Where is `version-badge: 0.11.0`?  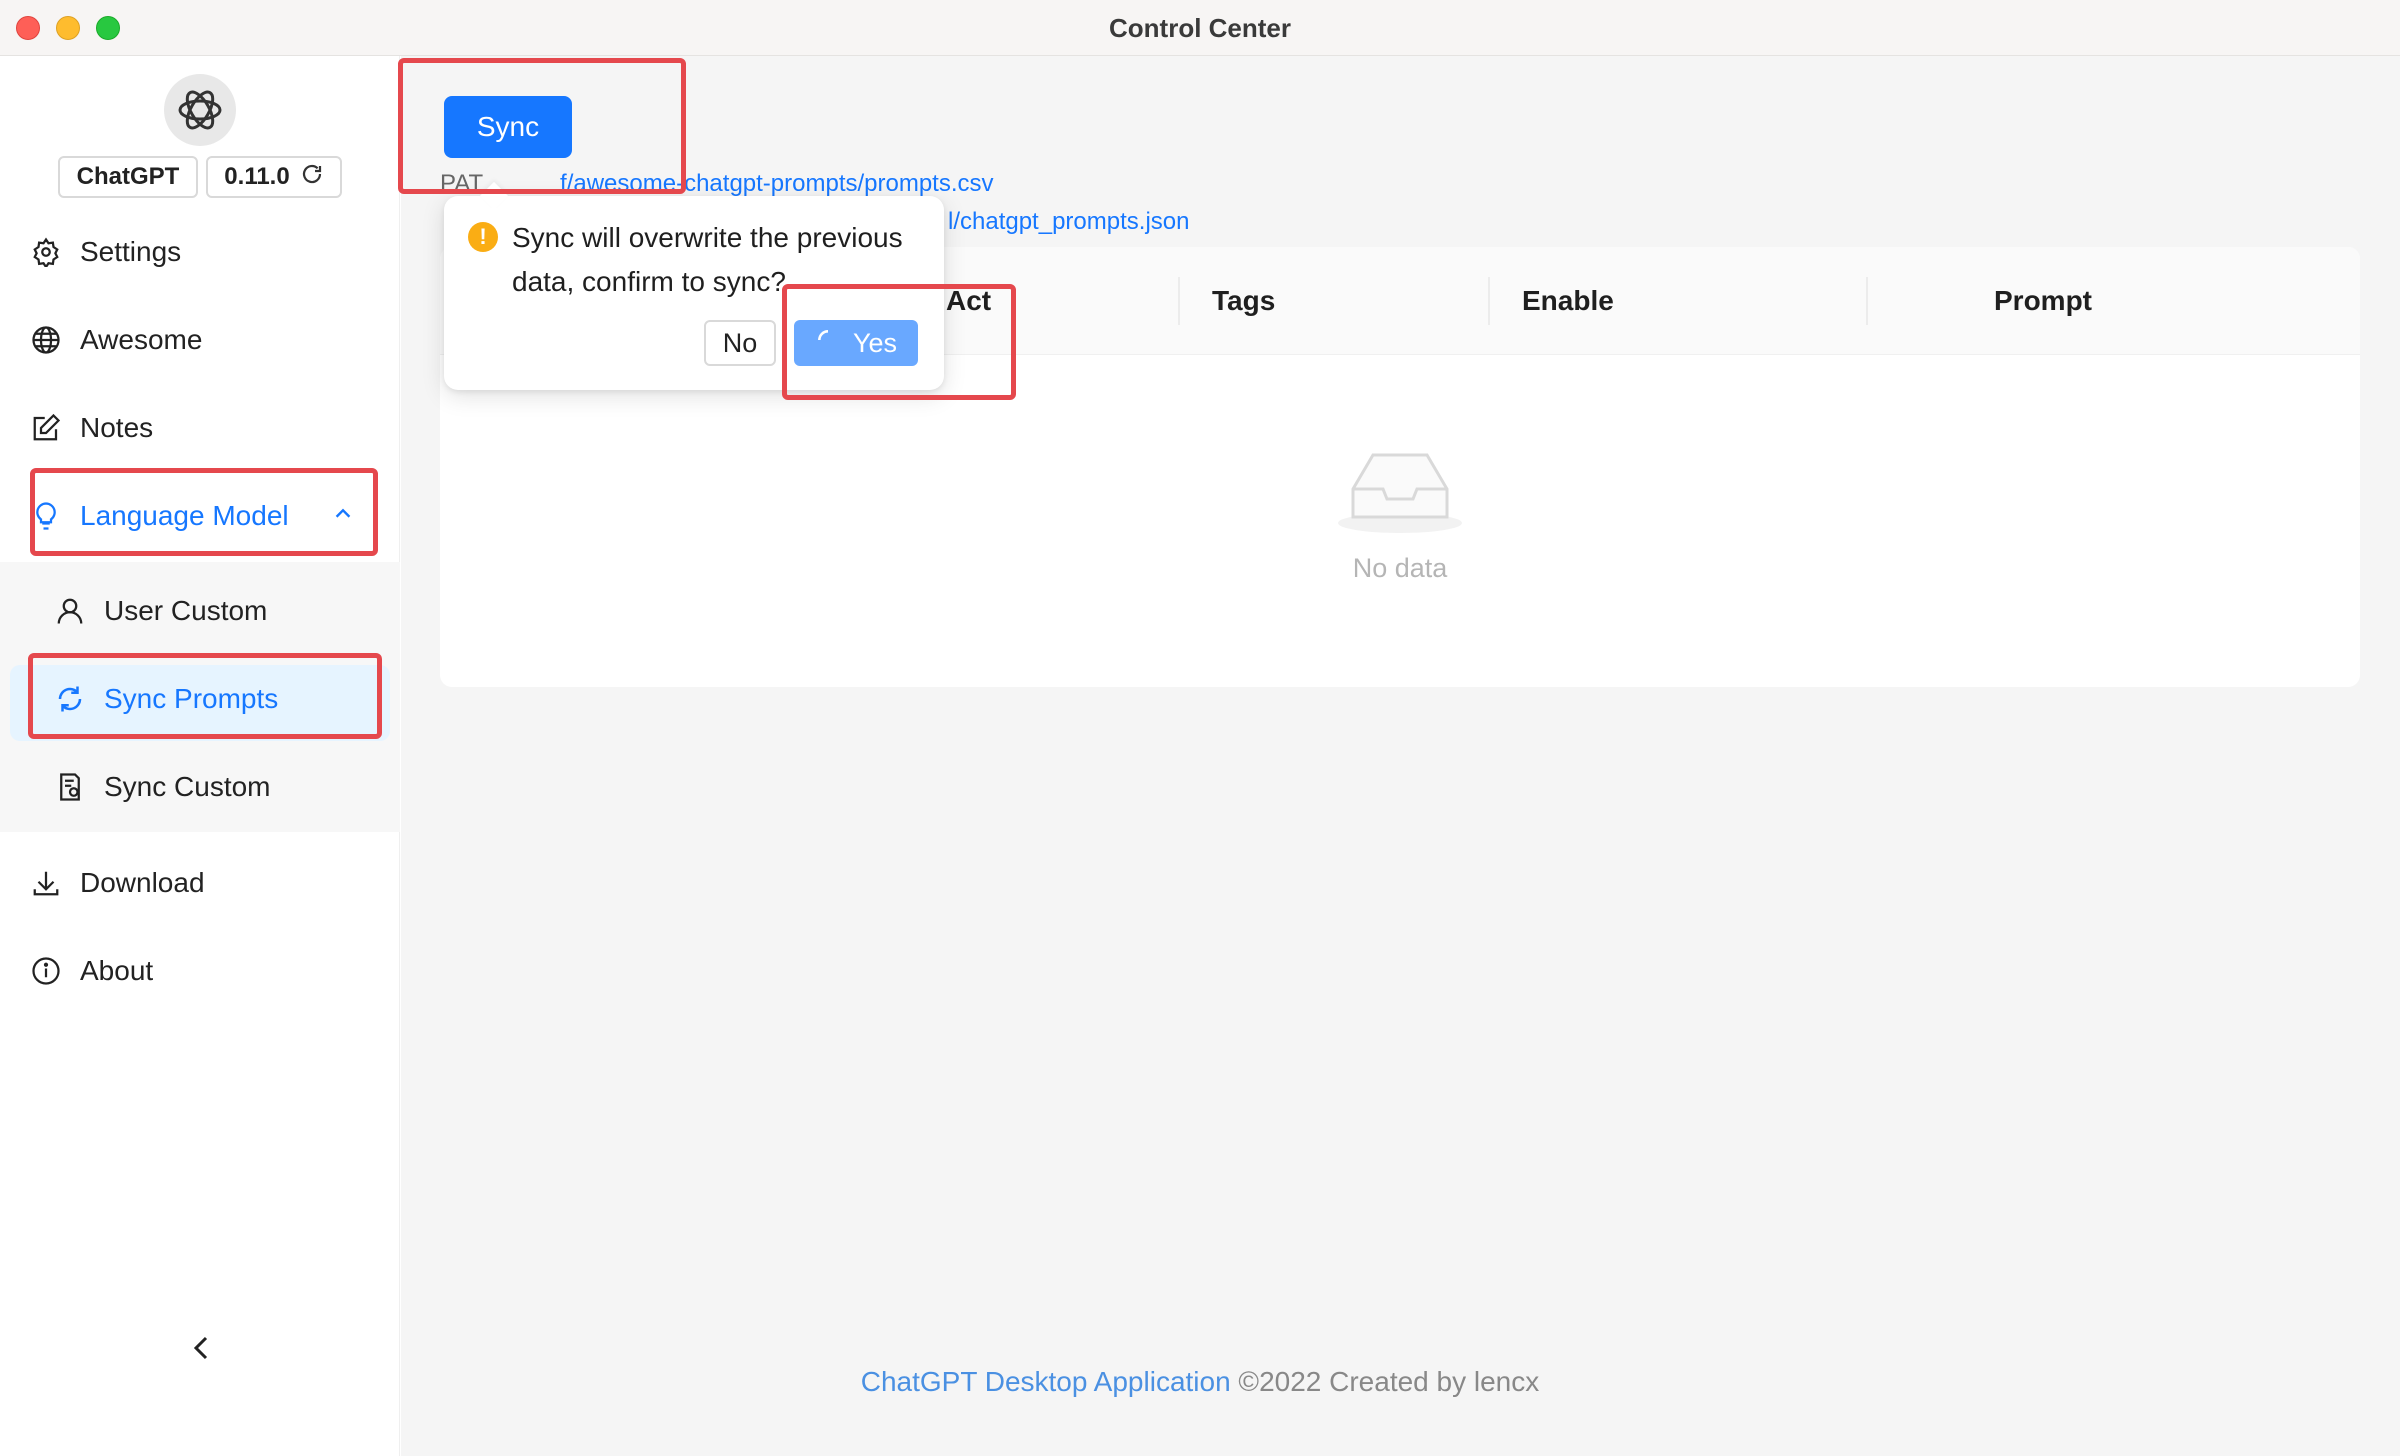
version-badge: 0.11.0 is located at coordinates (274, 177).